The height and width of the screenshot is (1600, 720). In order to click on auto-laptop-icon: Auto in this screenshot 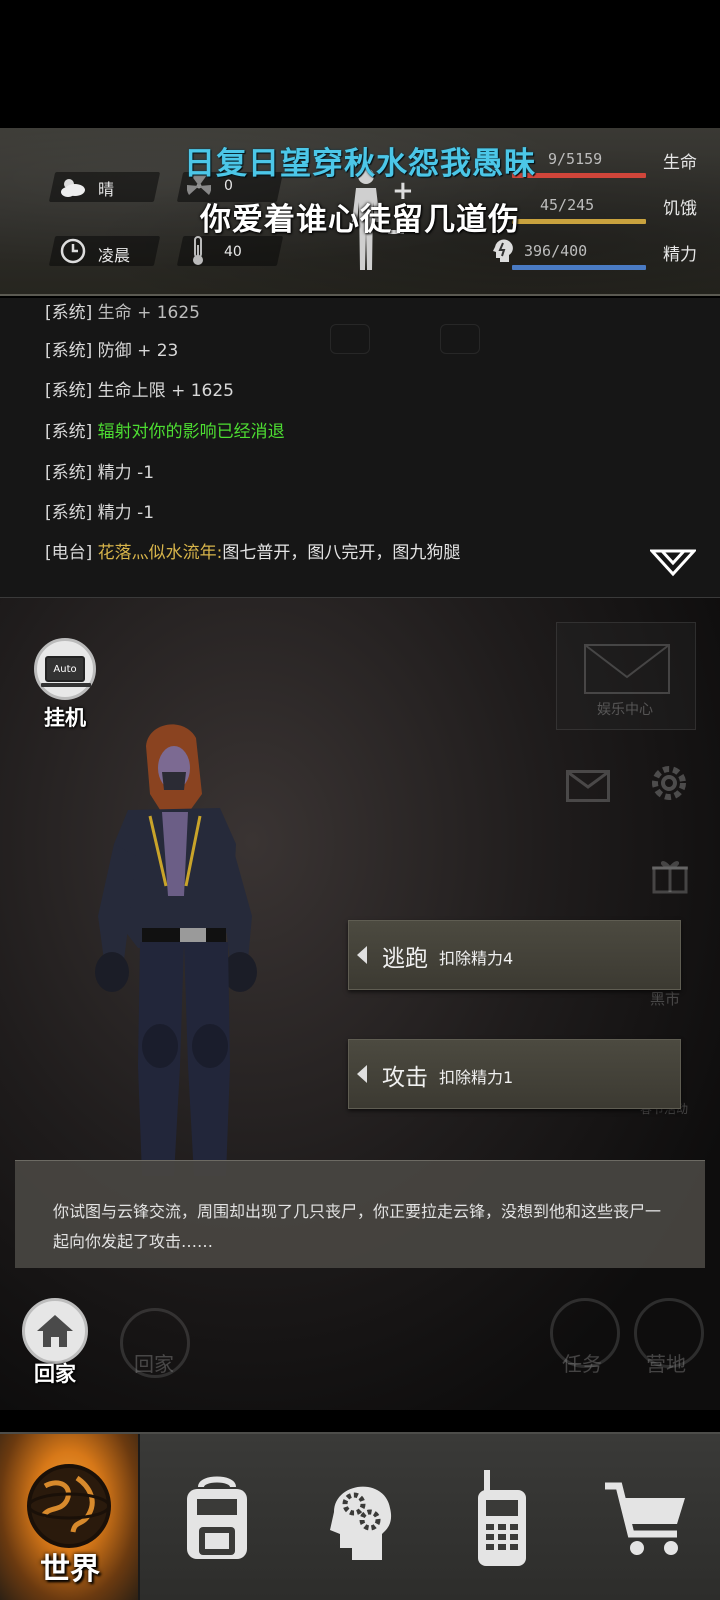, I will do `click(65, 669)`.